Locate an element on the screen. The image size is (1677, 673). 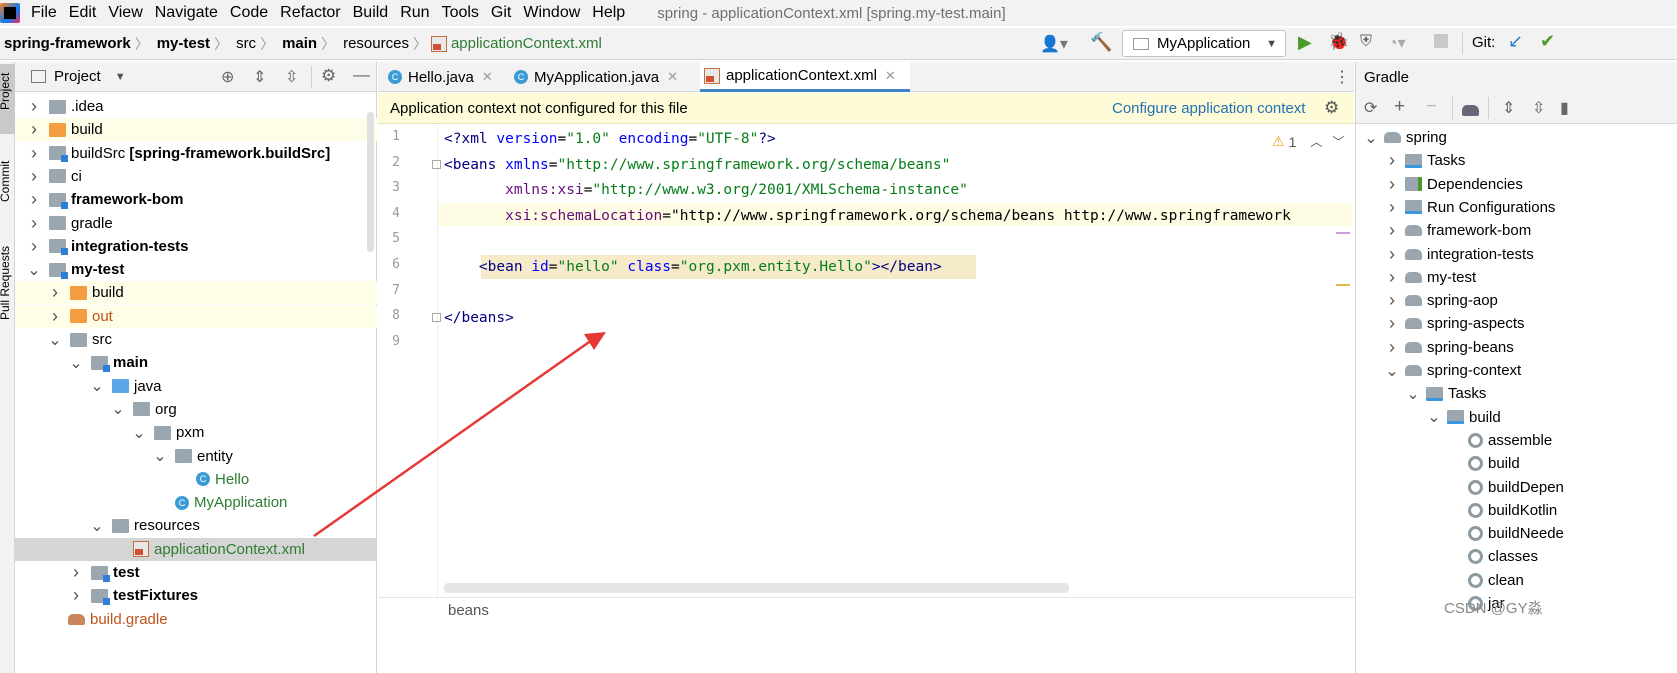
gradle-tree-row: buildKotlin is located at coordinates (1516, 510).